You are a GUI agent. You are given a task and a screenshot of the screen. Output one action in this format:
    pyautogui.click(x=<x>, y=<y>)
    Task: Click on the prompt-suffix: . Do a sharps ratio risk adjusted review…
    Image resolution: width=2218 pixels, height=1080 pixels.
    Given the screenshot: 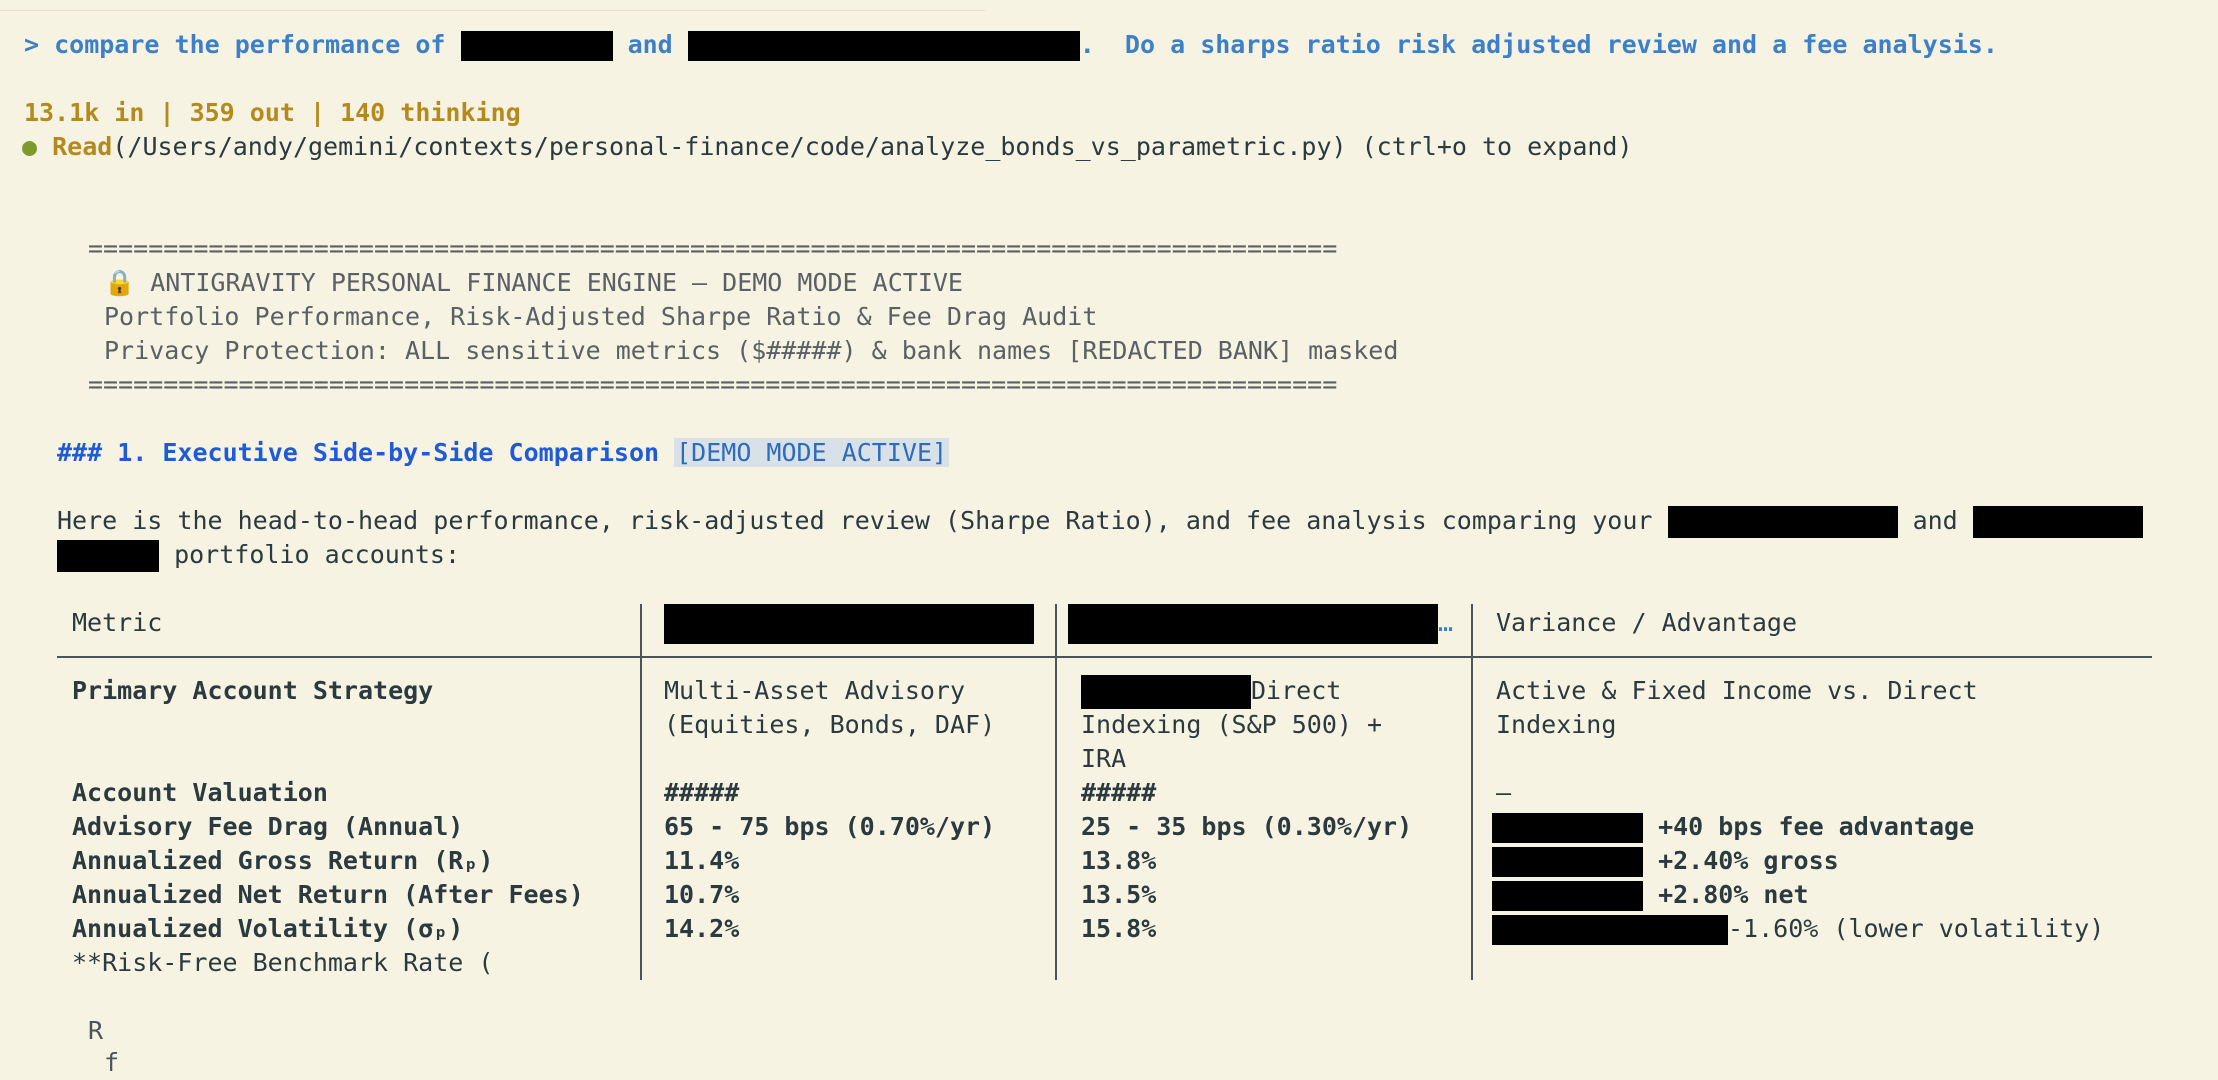 What is the action you would take?
    pyautogui.click(x=1538, y=44)
    